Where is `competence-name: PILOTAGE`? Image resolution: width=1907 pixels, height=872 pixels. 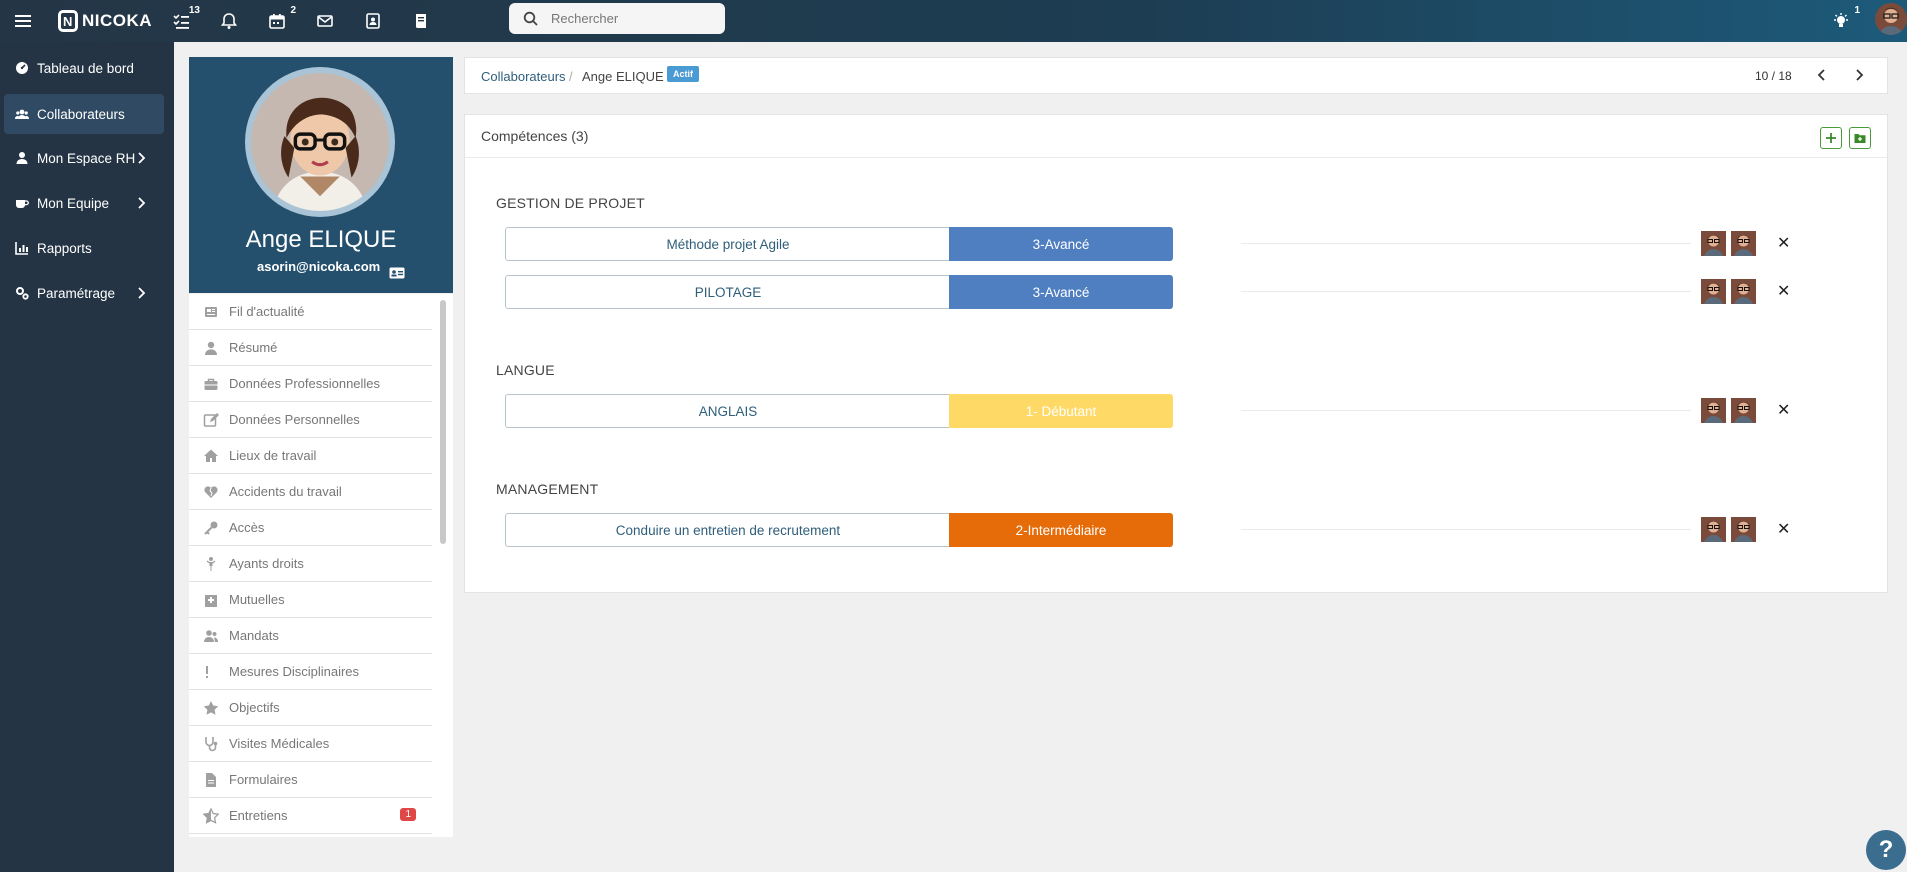
competence-name: PILOTAGE is located at coordinates (728, 292).